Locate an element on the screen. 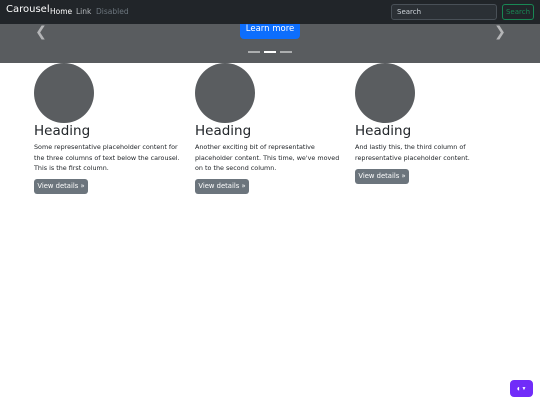 Image resolution: width=540 pixels, height=405 pixels. search-input is located at coordinates (444, 12).